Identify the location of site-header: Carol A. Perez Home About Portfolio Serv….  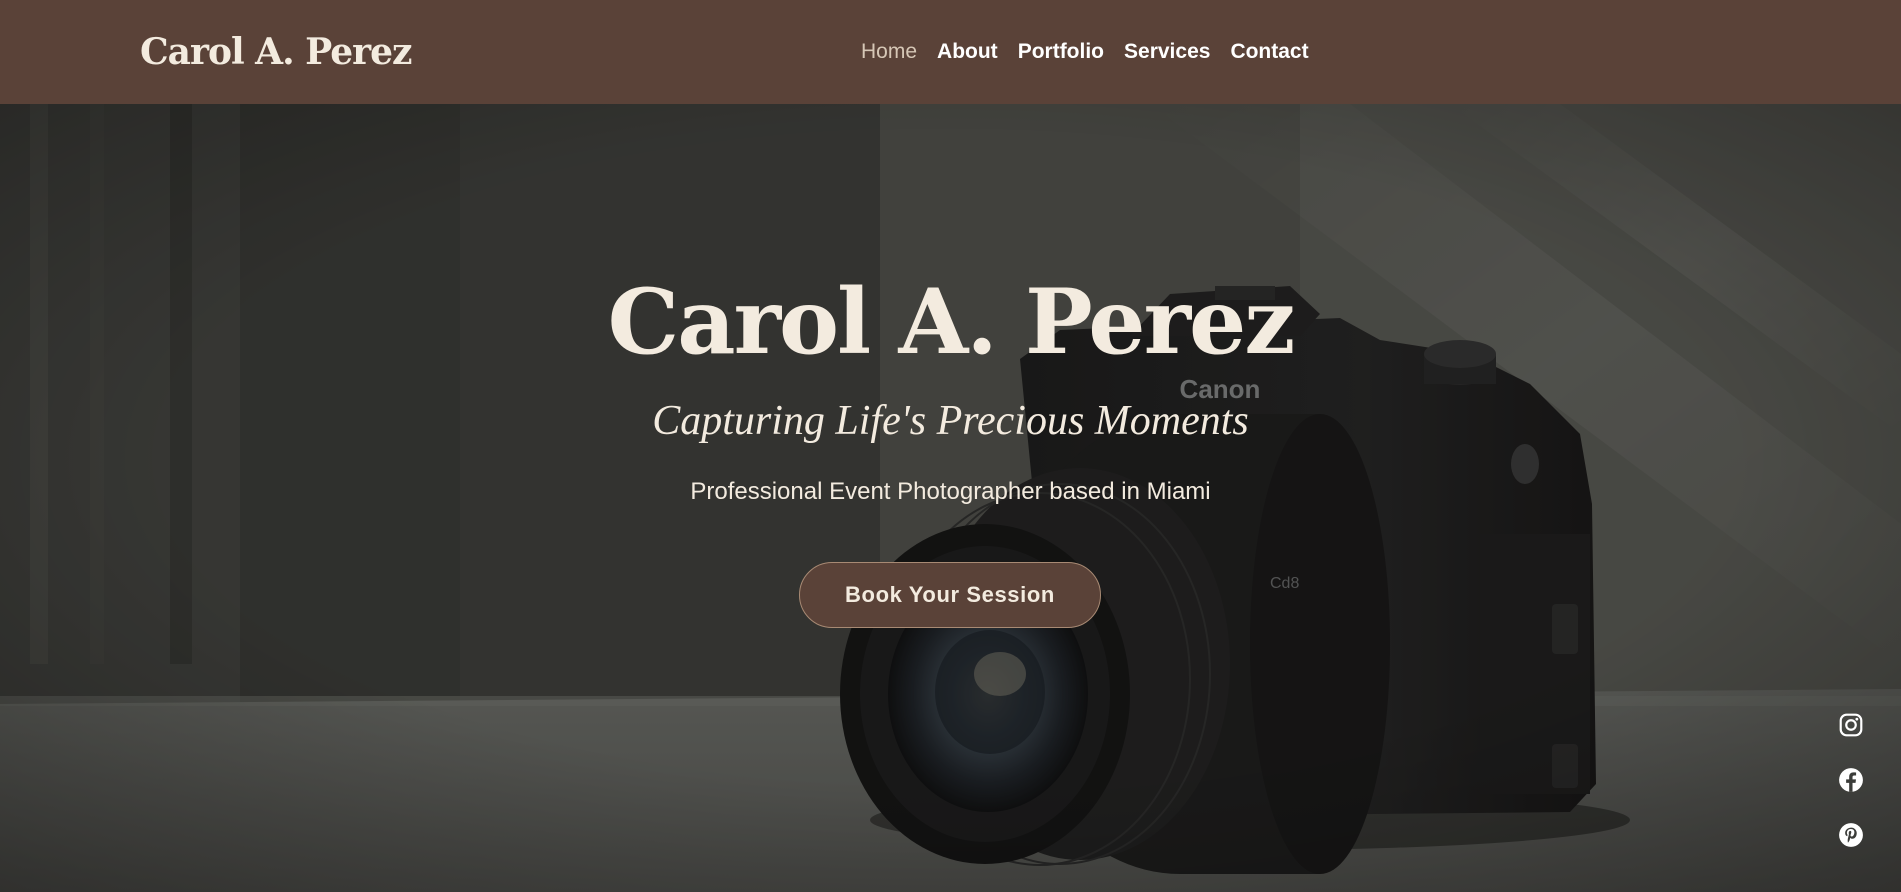
(950, 52).